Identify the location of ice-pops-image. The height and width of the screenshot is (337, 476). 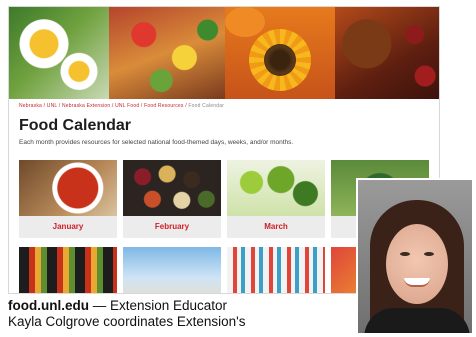
(276, 270).